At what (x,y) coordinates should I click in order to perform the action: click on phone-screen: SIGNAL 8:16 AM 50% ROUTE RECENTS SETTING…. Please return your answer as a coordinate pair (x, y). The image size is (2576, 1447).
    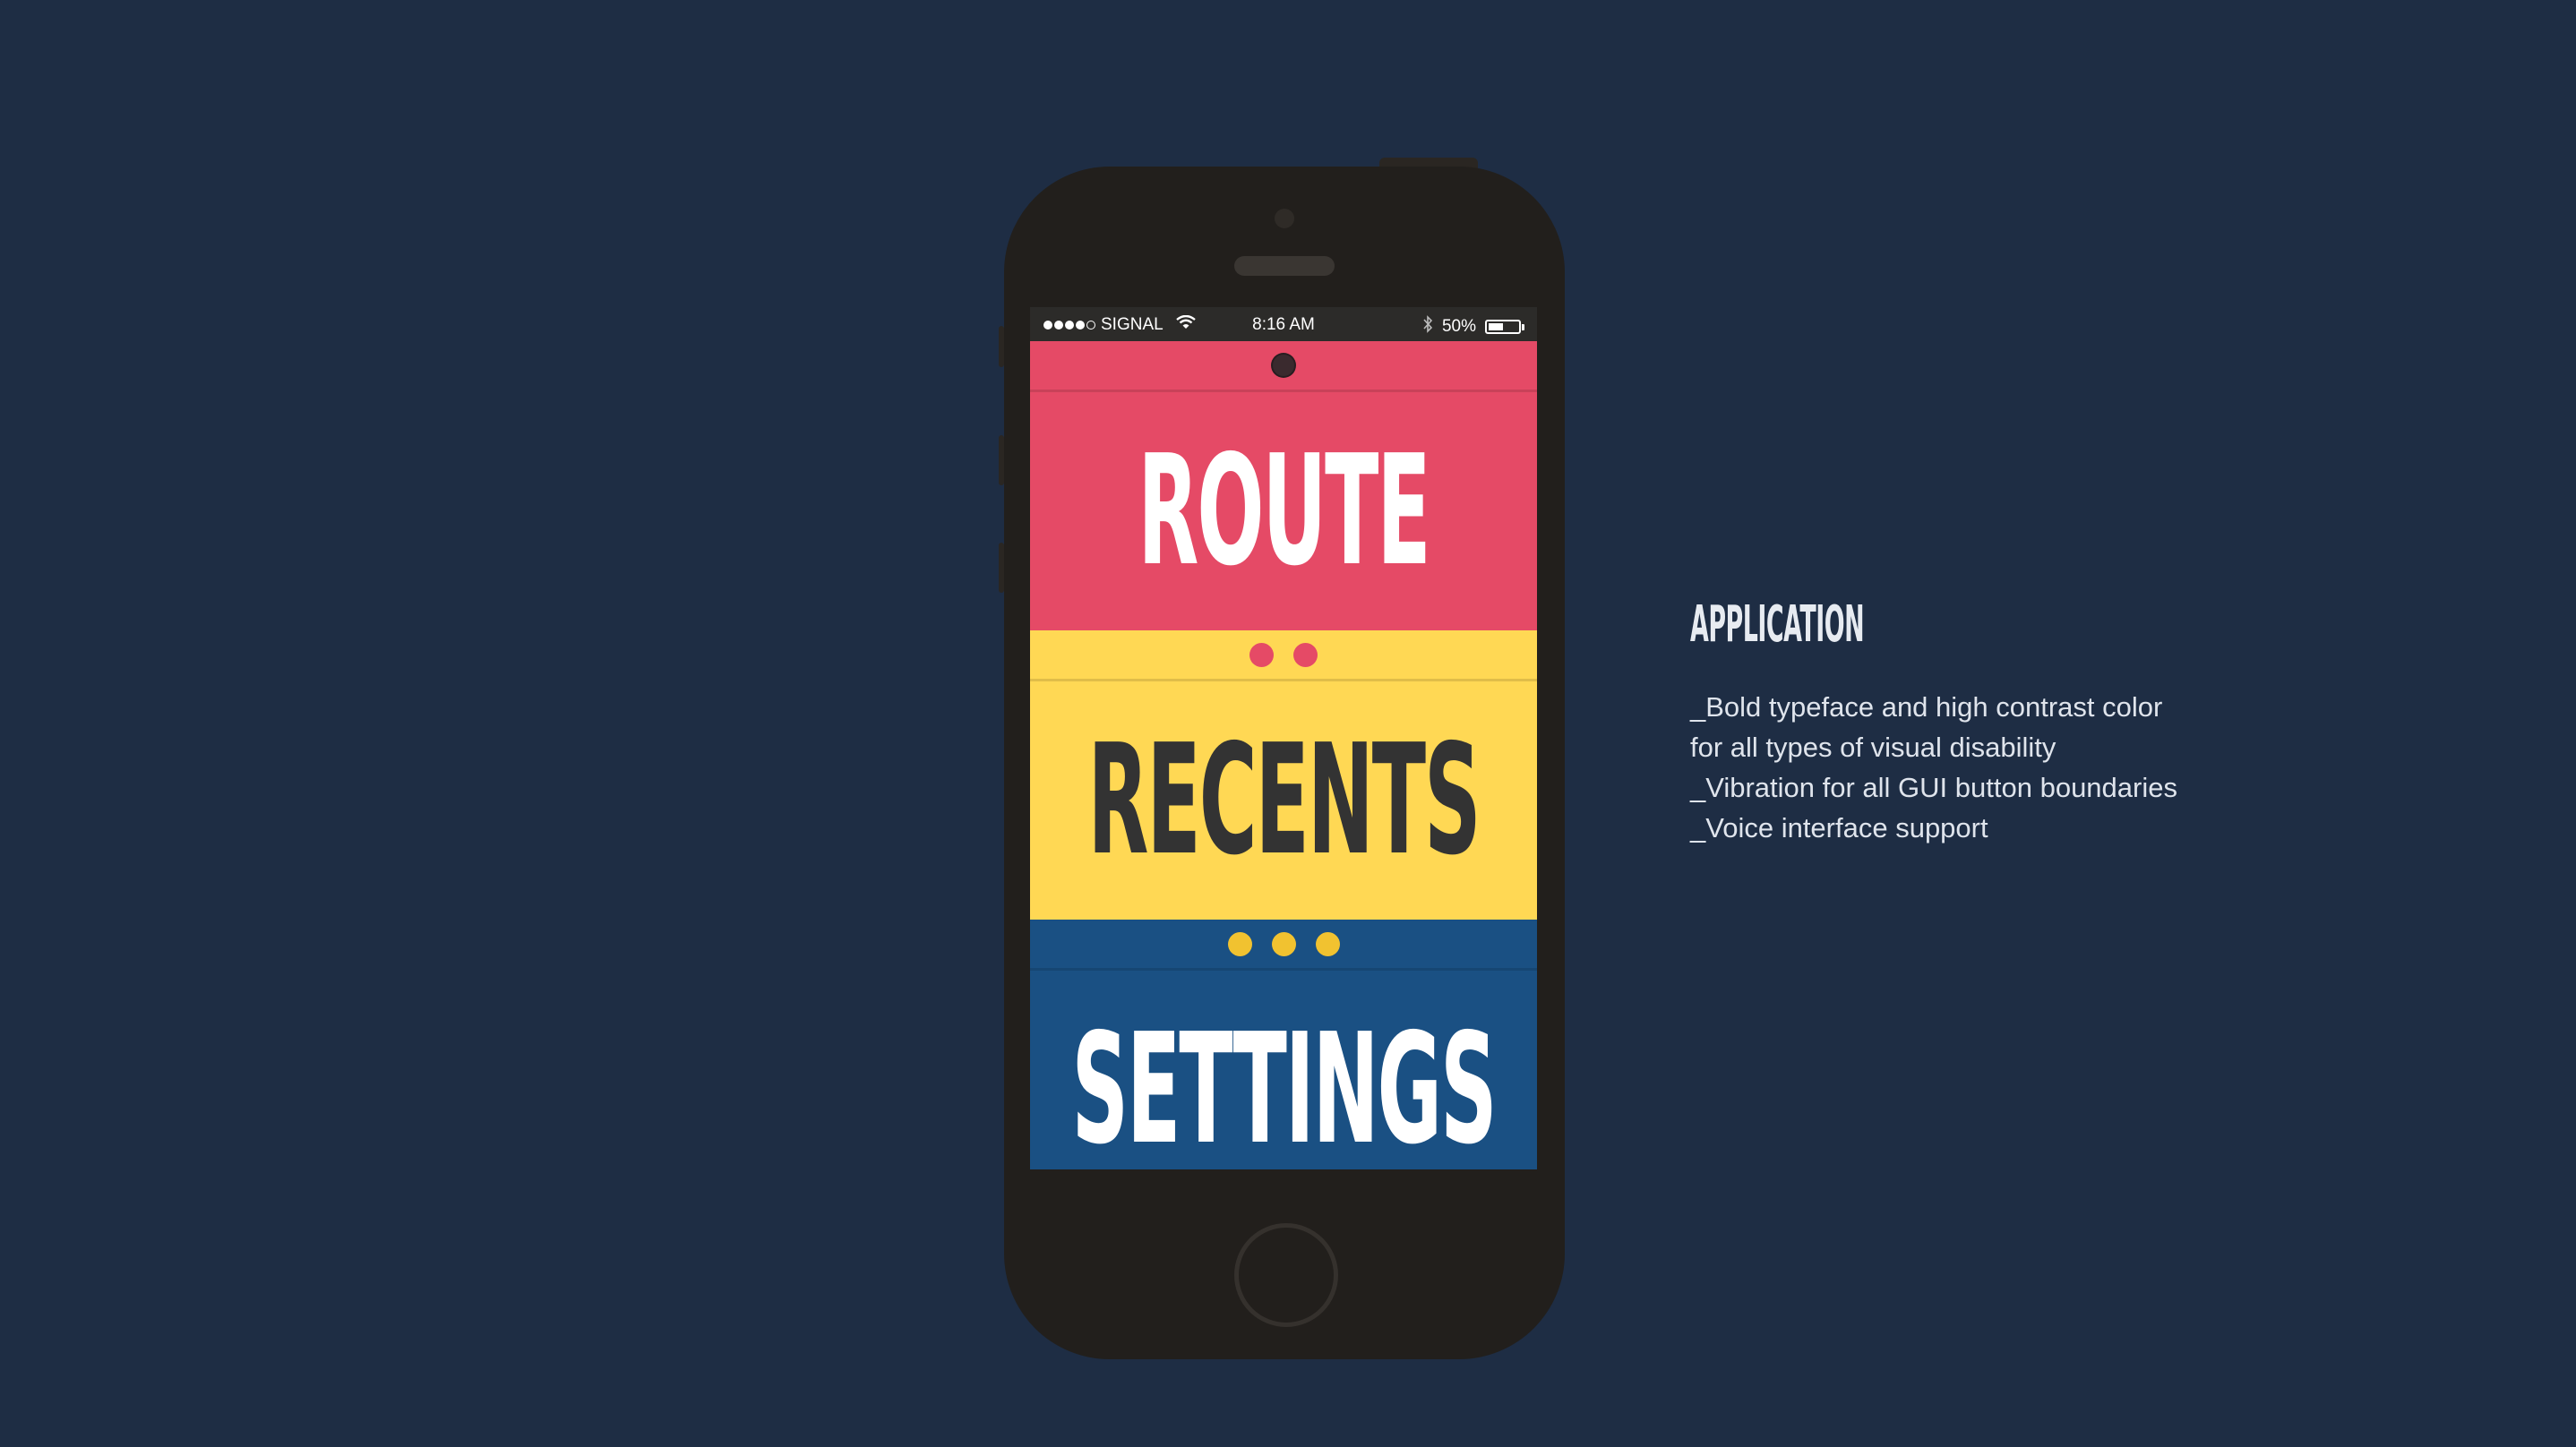
    Looking at the image, I should click on (1283, 738).